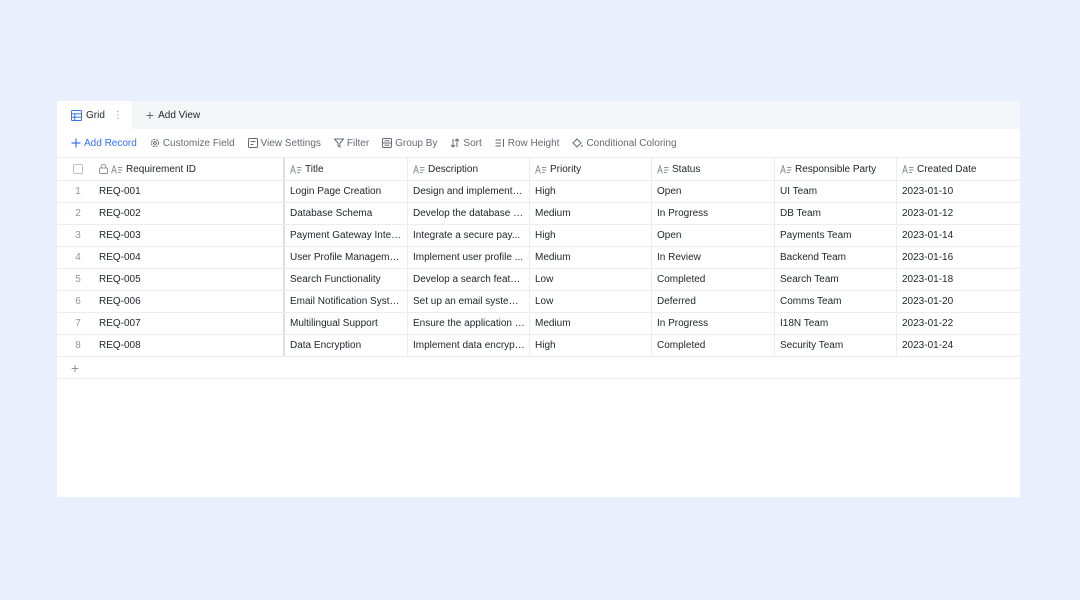 This screenshot has height=600, width=1080. What do you see at coordinates (331, 213) in the screenshot?
I see `cell-text: Database Schema` at bounding box center [331, 213].